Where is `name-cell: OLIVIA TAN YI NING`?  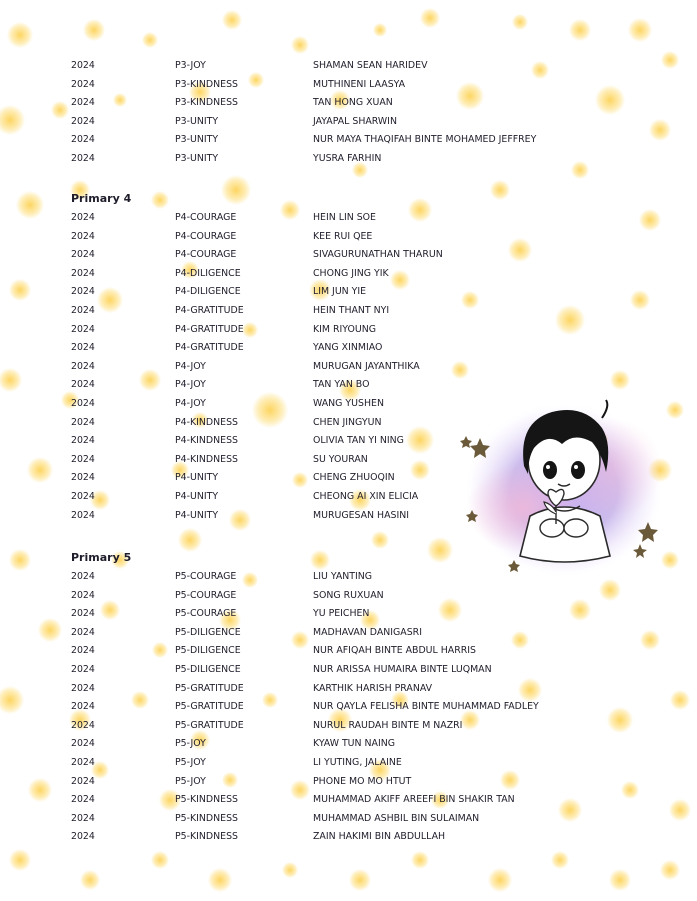
name-cell: OLIVIA TAN YI NING is located at coordinates (358, 441).